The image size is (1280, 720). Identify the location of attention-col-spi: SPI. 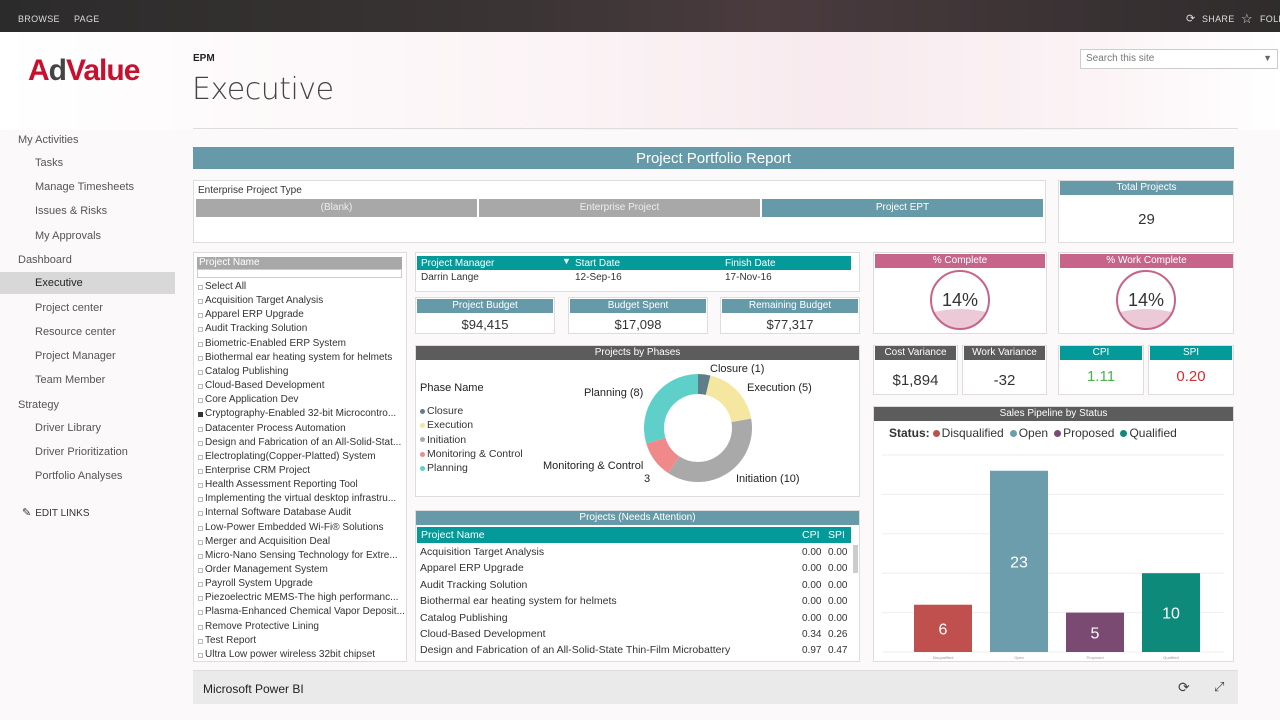
(836, 535).